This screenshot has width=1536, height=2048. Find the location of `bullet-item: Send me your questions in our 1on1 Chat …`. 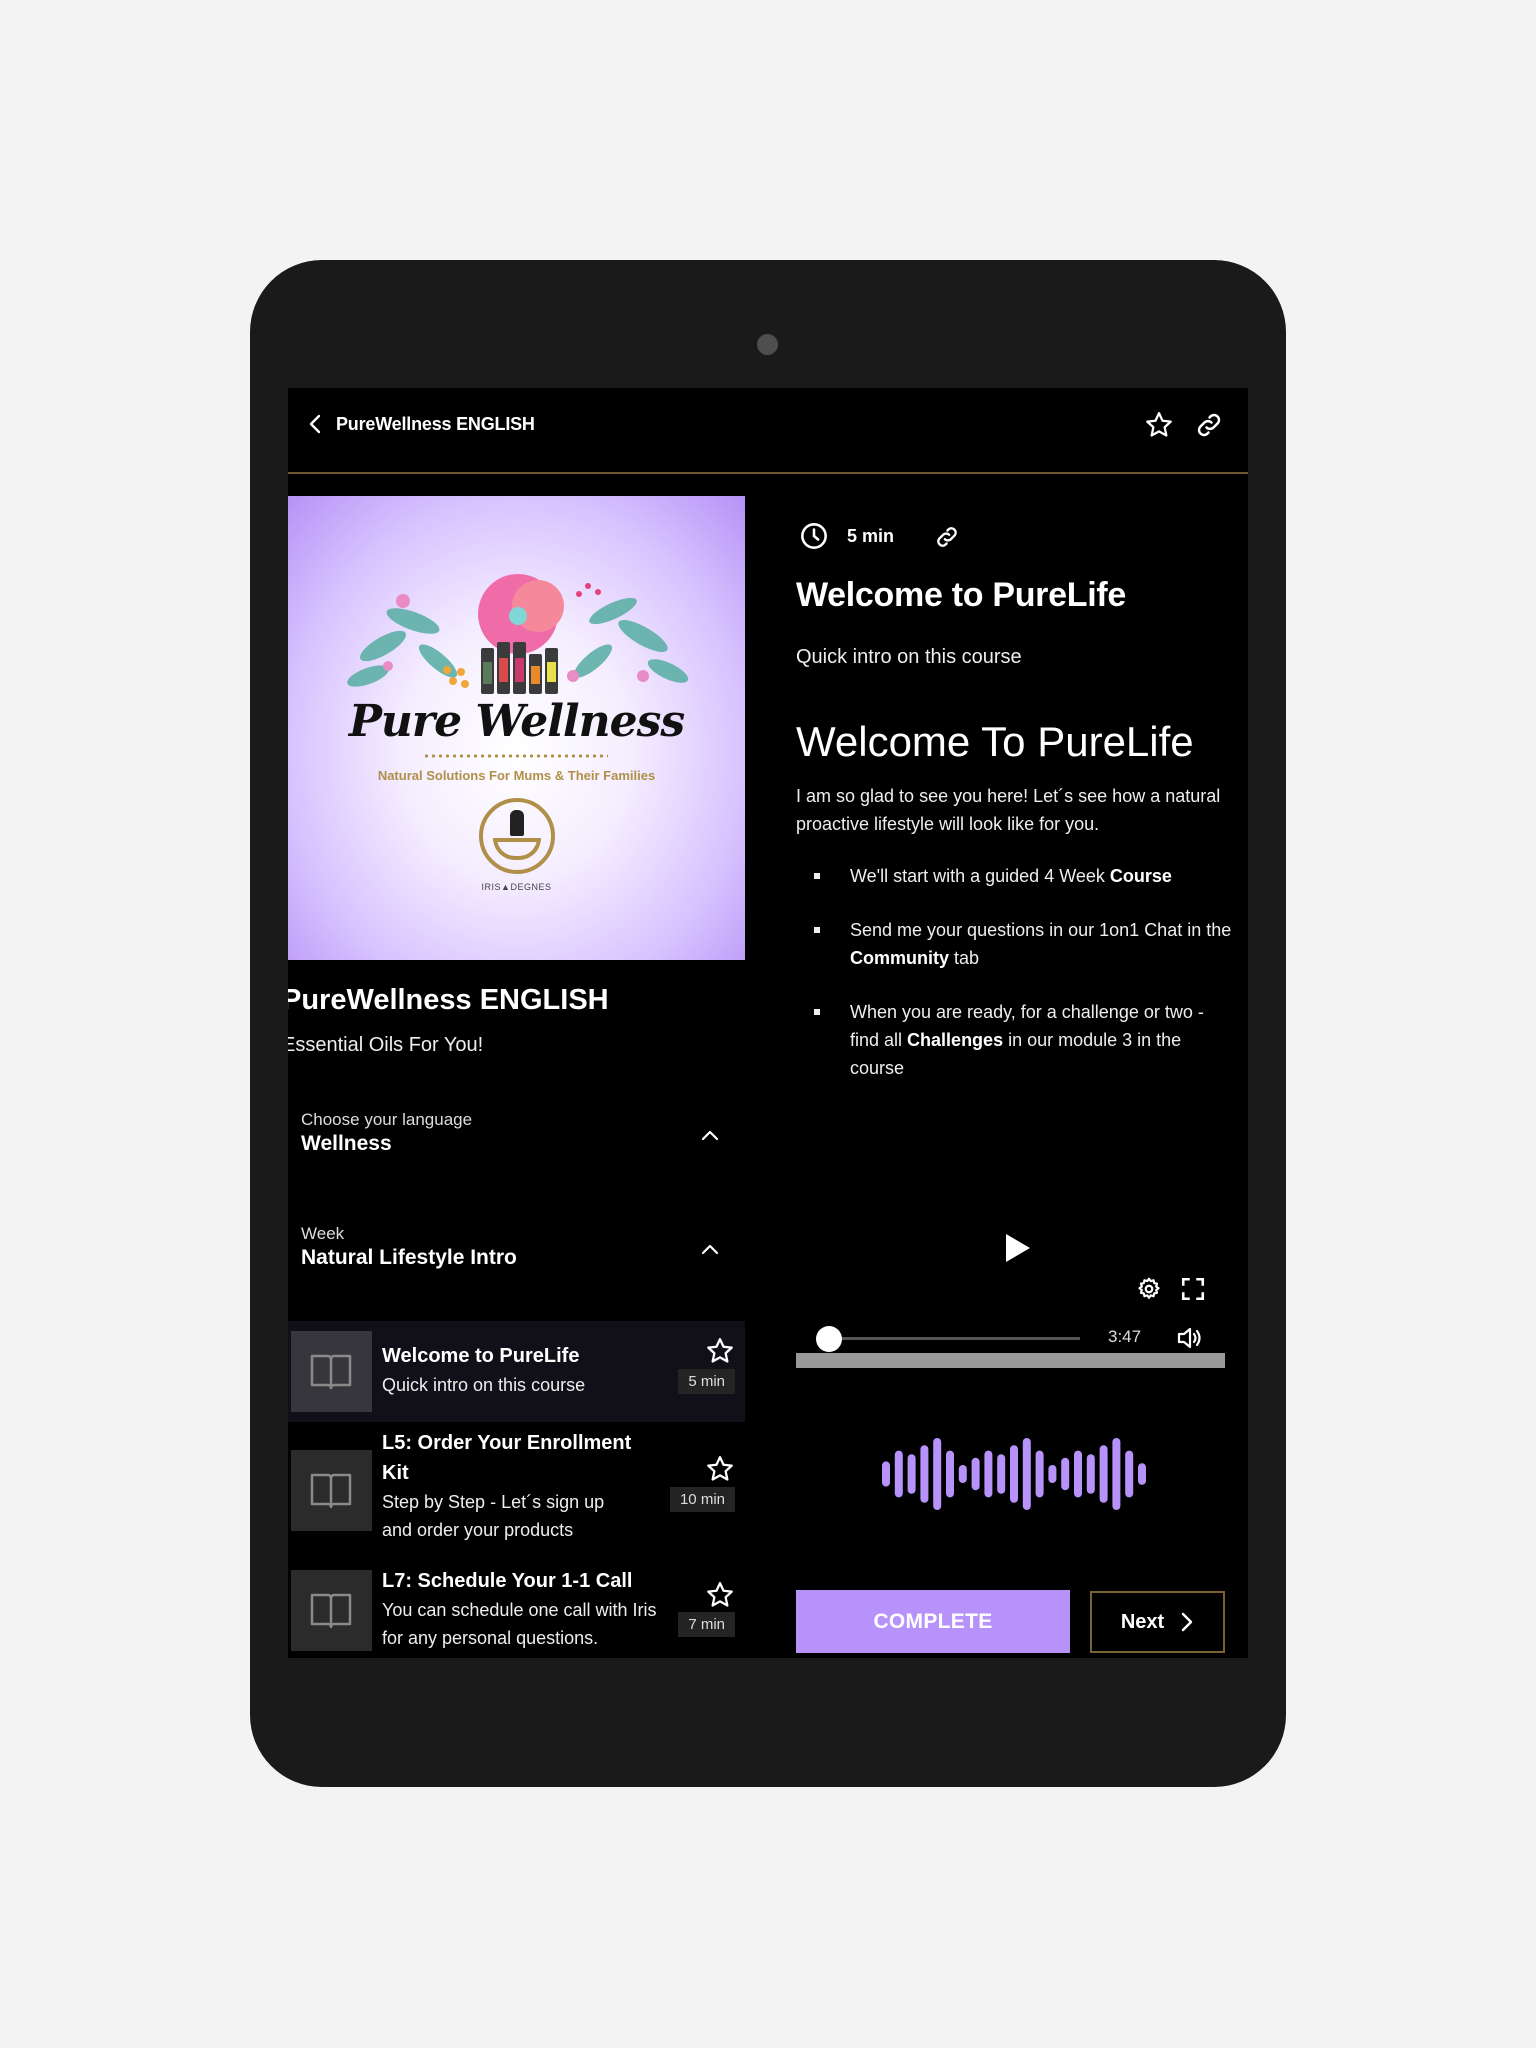

bullet-item: Send me your questions in our 1on1 Chat … is located at coordinates (1016, 944).